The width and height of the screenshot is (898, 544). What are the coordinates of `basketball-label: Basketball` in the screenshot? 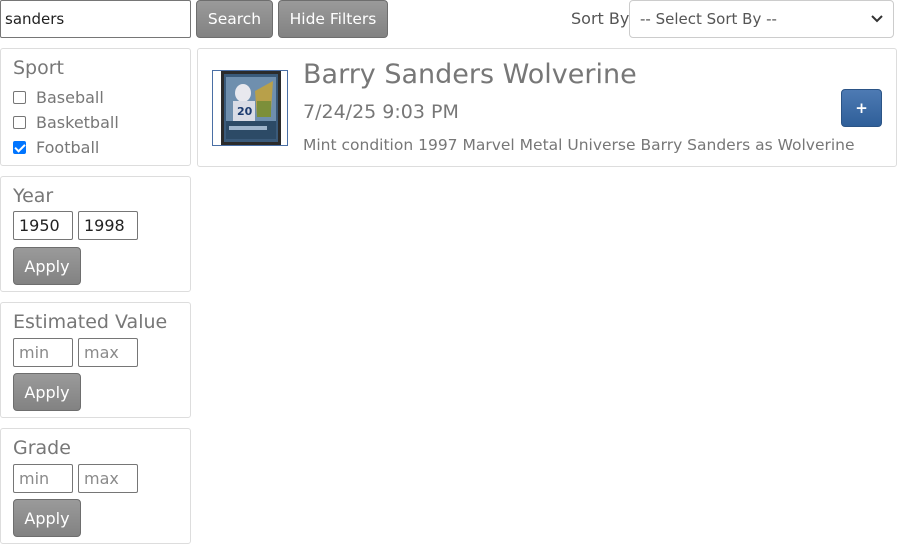 It's located at (77, 122).